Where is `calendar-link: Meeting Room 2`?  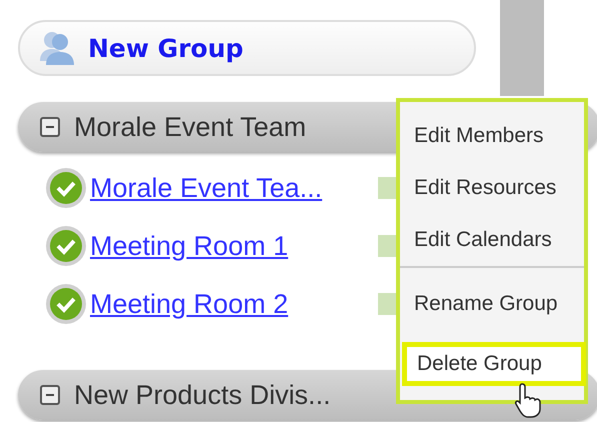
calendar-link: Meeting Room 2 is located at coordinates (229, 304).